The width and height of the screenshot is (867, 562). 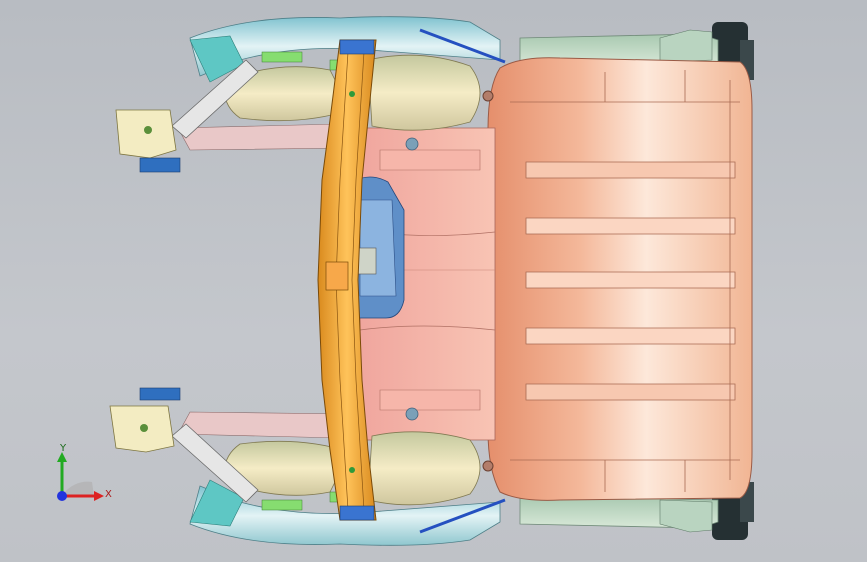 I want to click on axis-triad: Y X, so click(x=83, y=475).